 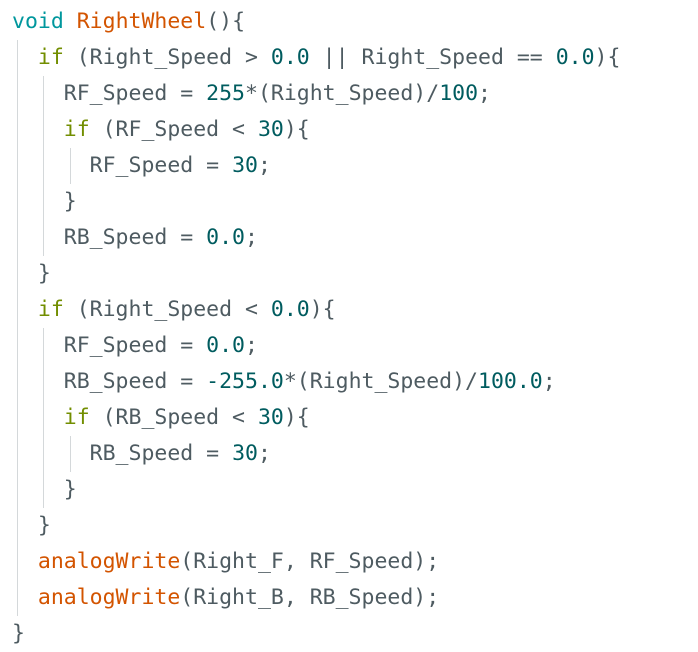 What do you see at coordinates (167, 57) in the screenshot?
I see `code-token: (Right_Speed >` at bounding box center [167, 57].